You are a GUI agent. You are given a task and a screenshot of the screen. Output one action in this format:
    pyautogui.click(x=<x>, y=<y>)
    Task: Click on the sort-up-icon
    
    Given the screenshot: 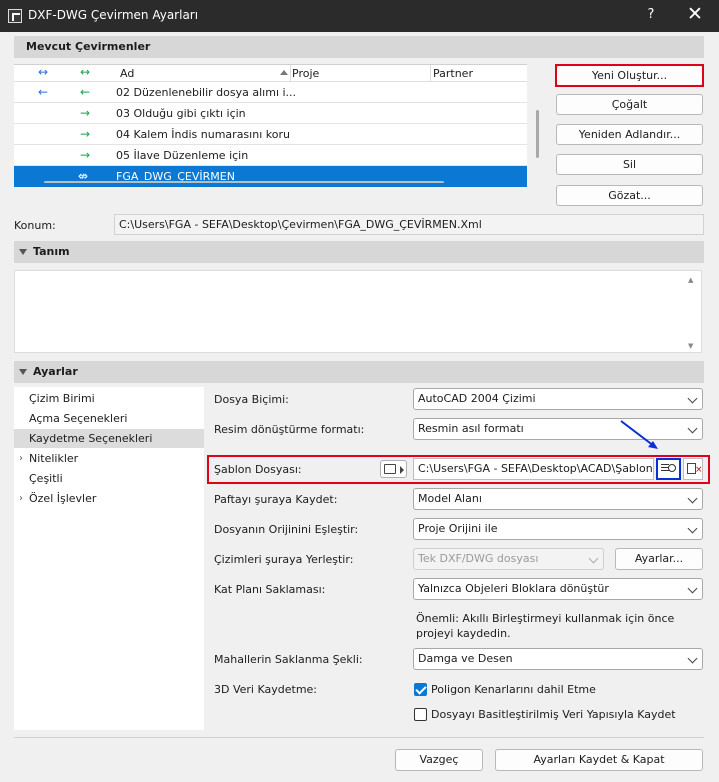 What is the action you would take?
    pyautogui.click(x=284, y=72)
    